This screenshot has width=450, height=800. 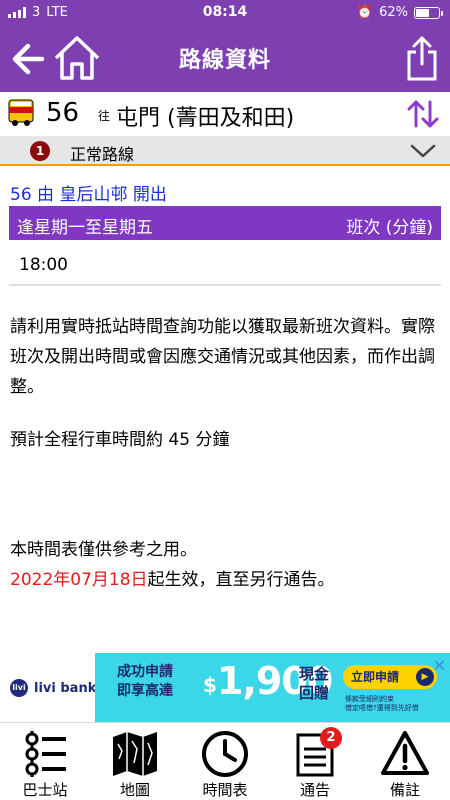 What do you see at coordinates (425, 677) in the screenshot?
I see `play-icon: ▶` at bounding box center [425, 677].